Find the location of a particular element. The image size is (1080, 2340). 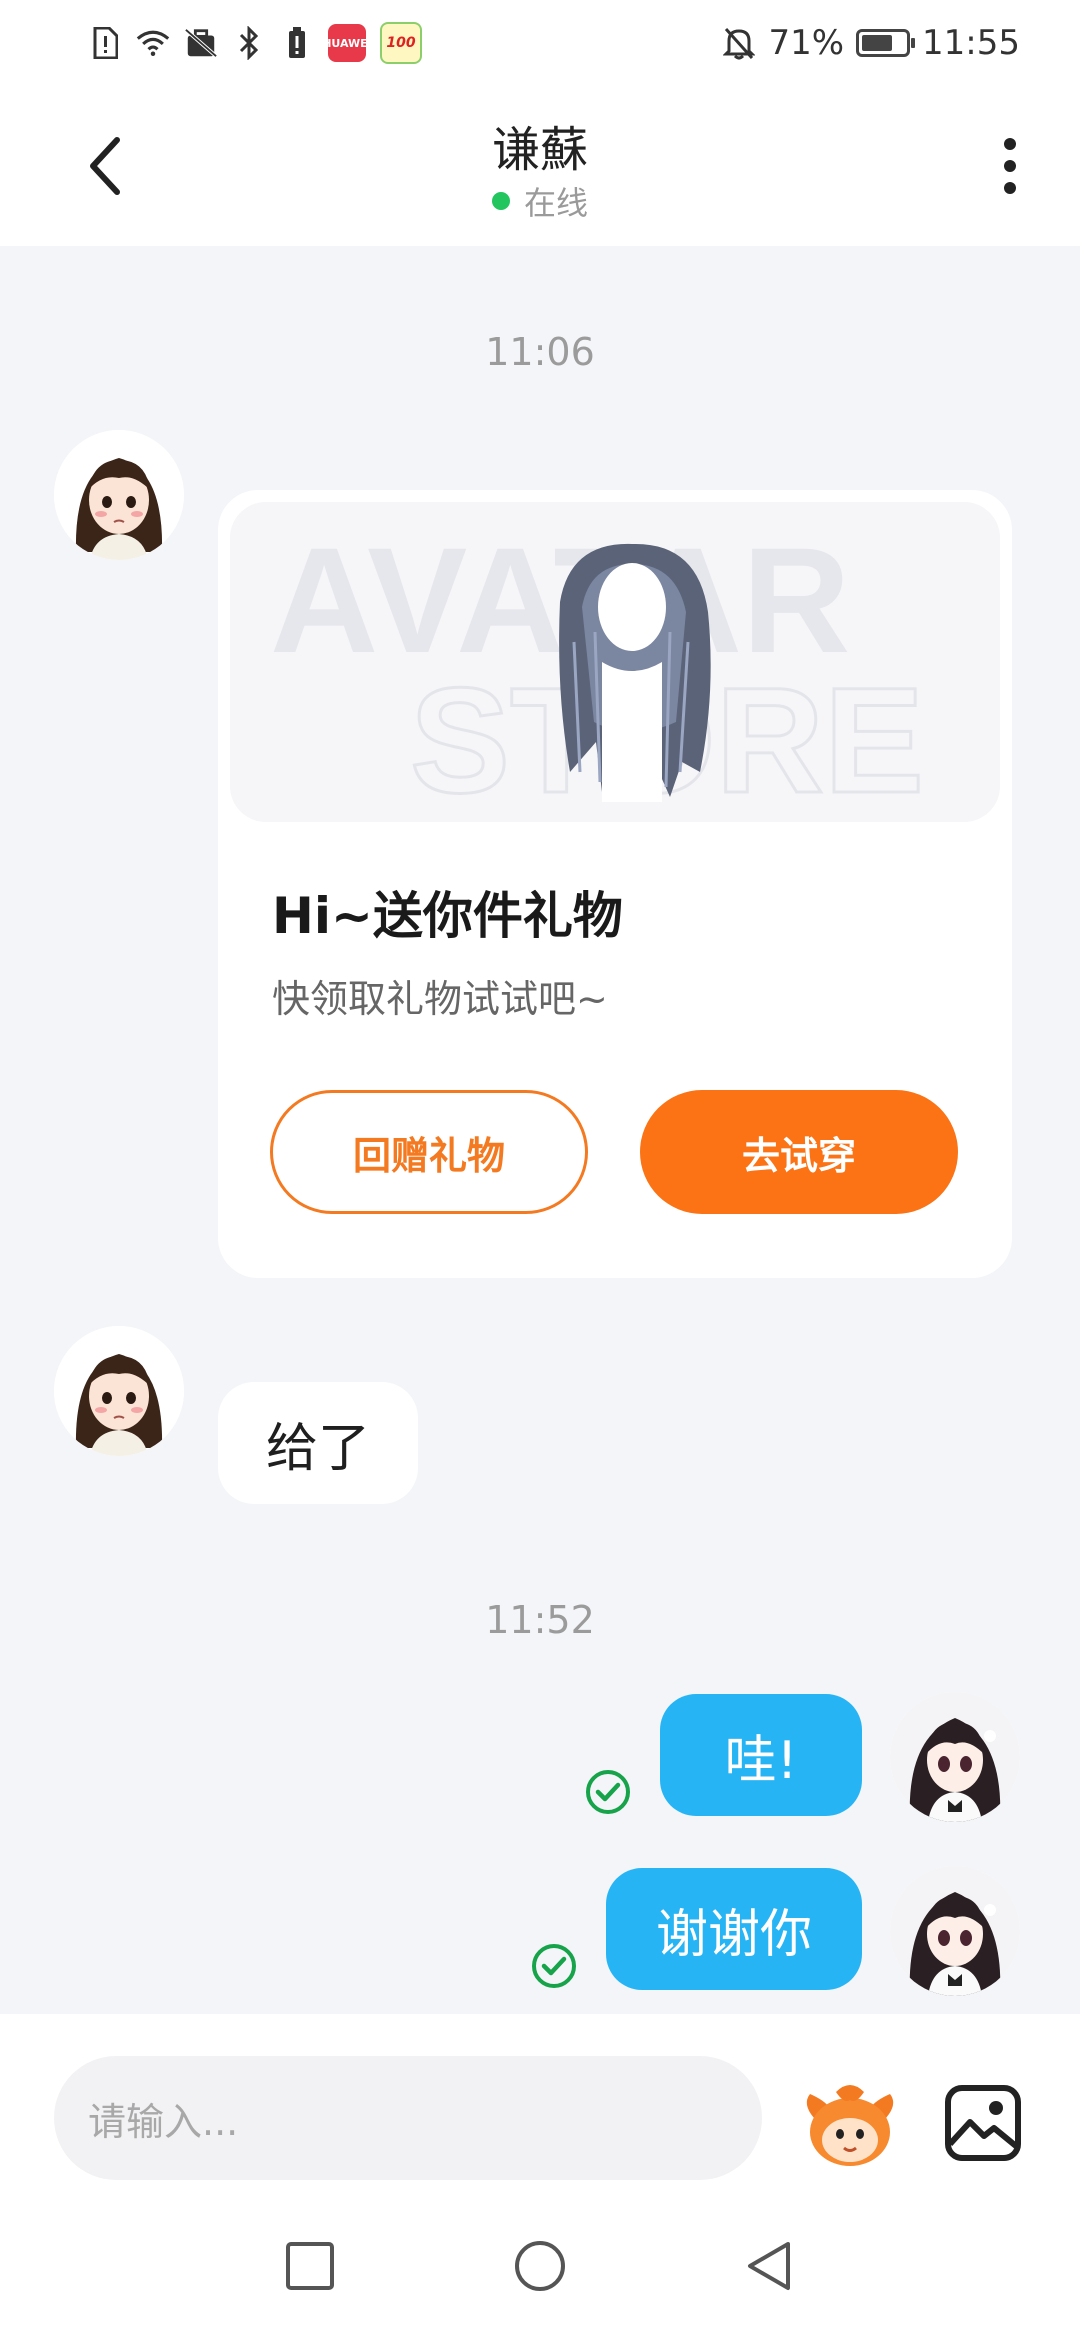

battery-alert-icon is located at coordinates (297, 43).